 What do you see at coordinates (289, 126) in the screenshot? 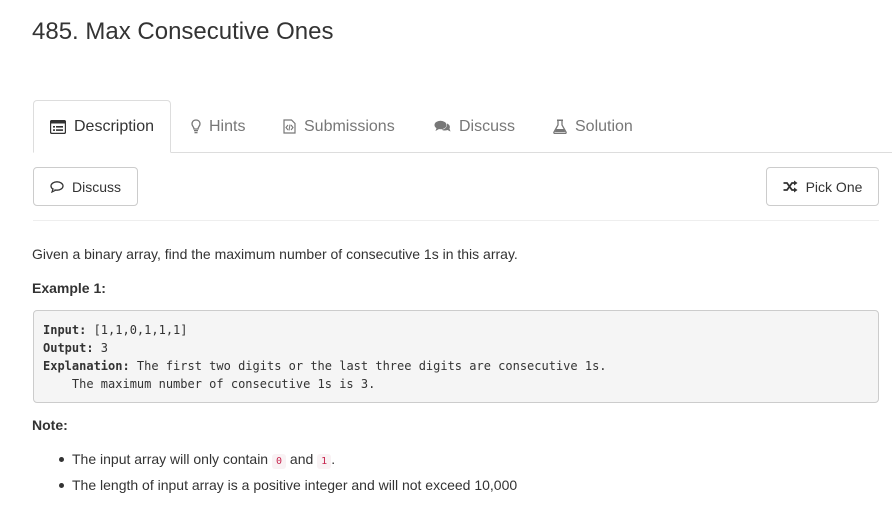
I see `code-file-icon` at bounding box center [289, 126].